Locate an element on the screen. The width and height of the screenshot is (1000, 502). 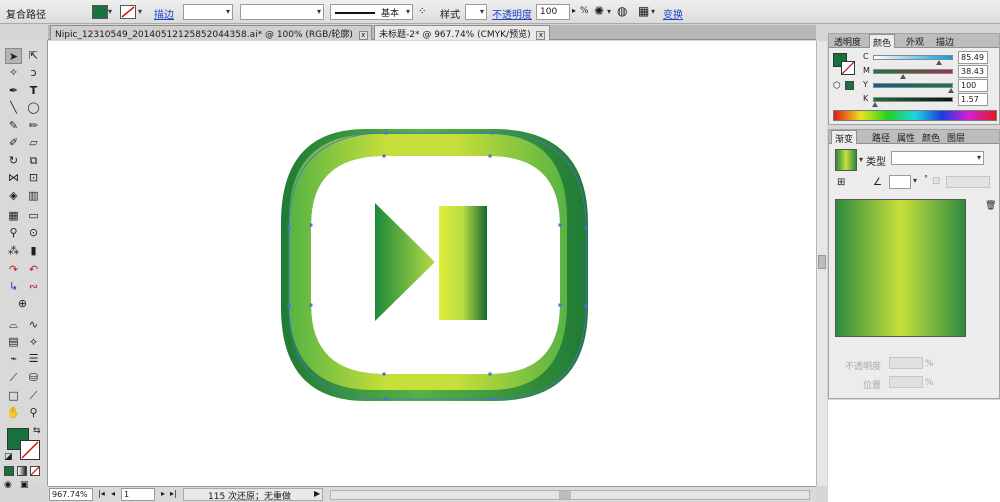
color-spectrum-bar is located at coordinates (915, 115).